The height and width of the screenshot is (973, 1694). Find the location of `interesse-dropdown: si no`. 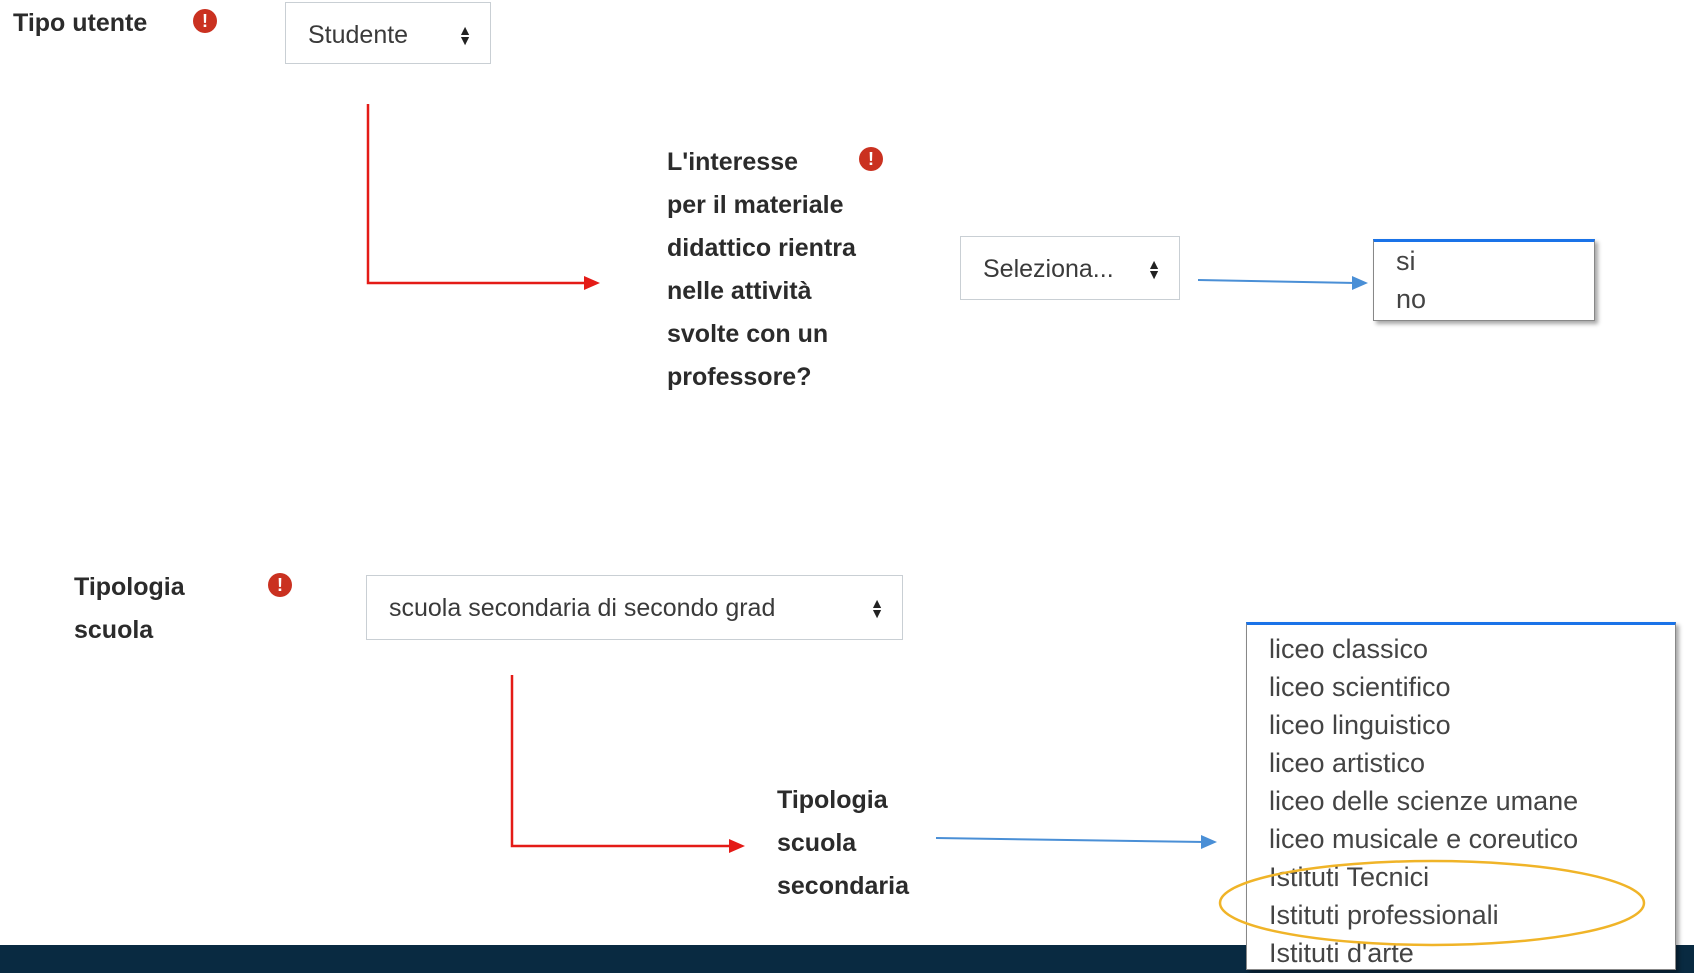

interesse-dropdown: si no is located at coordinates (1484, 280).